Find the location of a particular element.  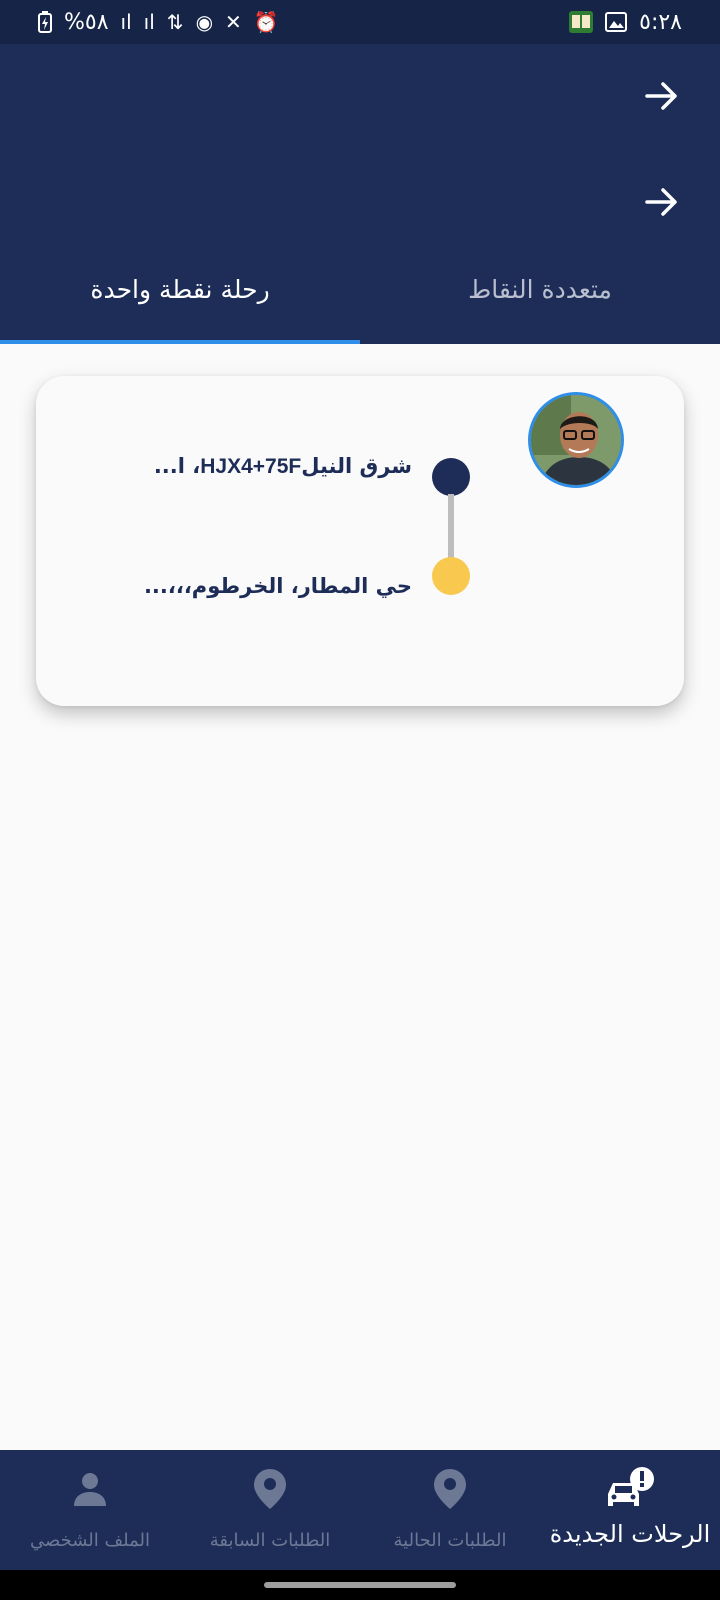

pickup-plus-code: HJX4+75F is located at coordinates (251, 466).